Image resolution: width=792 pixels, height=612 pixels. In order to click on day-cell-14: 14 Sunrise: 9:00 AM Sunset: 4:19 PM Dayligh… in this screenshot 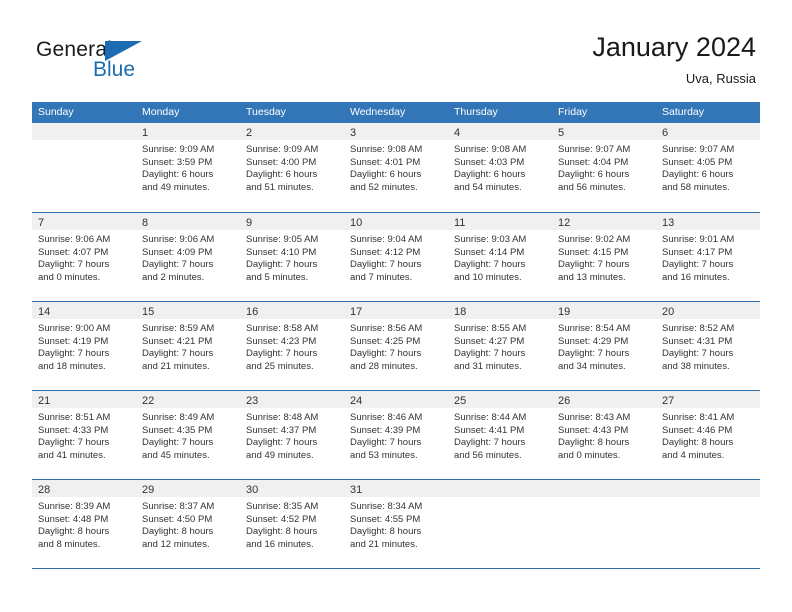, I will do `click(84, 346)`.